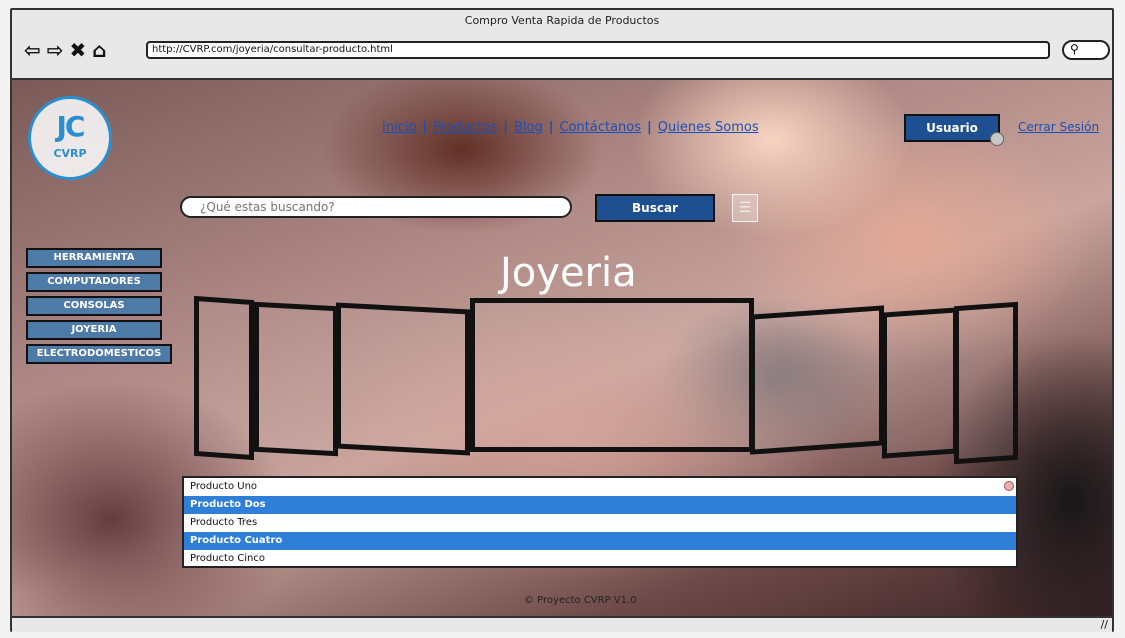 The image size is (1125, 638). I want to click on list-item: Producto Cuatro, so click(600, 541).